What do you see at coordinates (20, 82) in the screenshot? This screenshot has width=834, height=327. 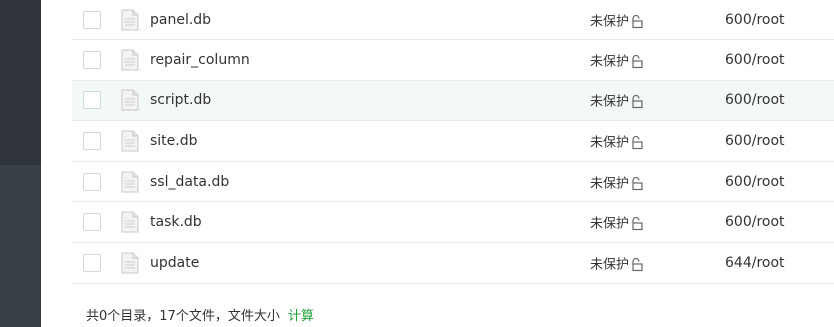 I see `sidebar-active-section` at bounding box center [20, 82].